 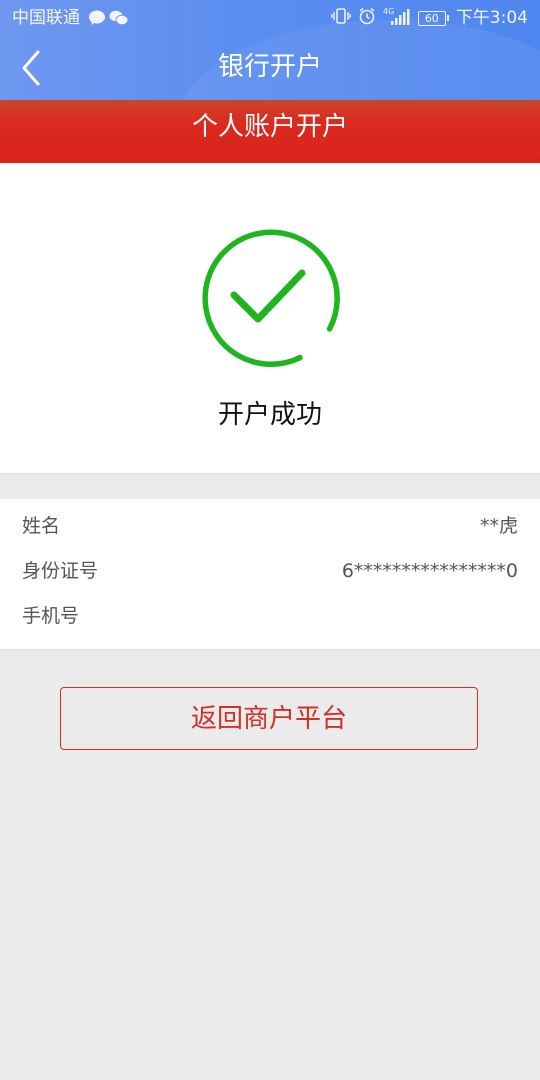 I want to click on status-bar: 中国联通 4G 60 下午3:04, so click(x=270, y=18).